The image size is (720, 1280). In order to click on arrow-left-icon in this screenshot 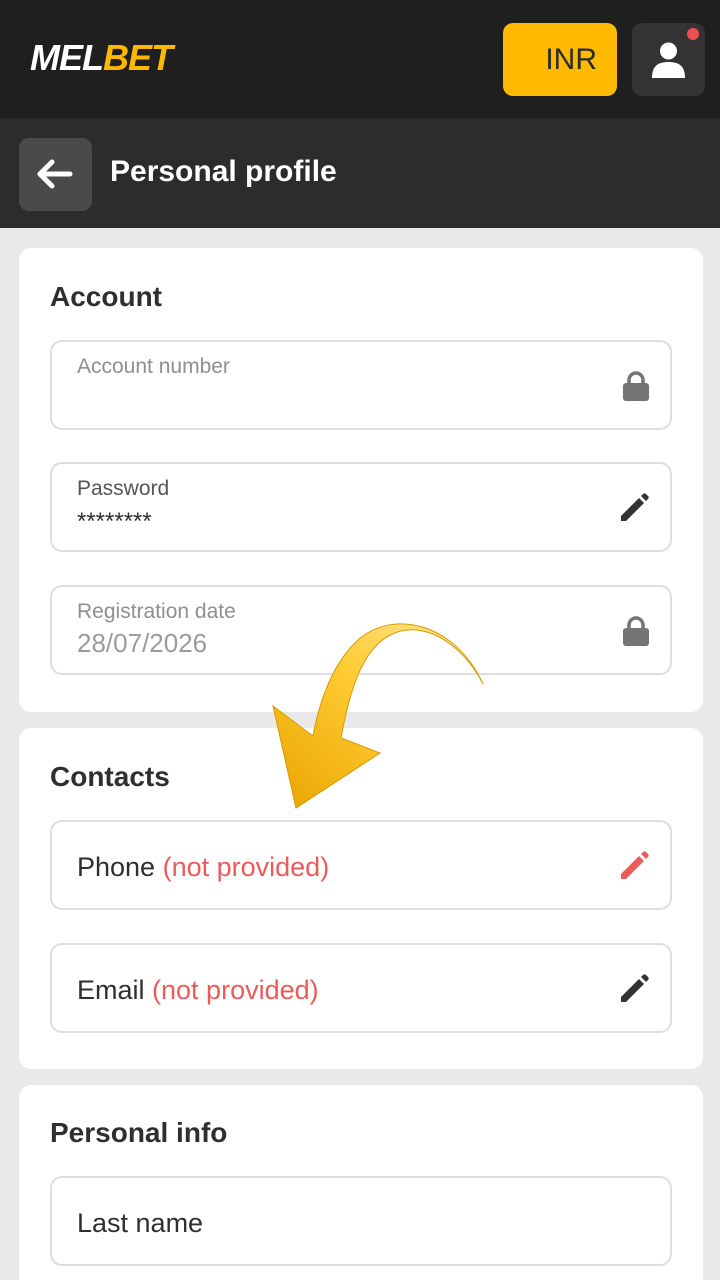, I will do `click(55, 174)`.